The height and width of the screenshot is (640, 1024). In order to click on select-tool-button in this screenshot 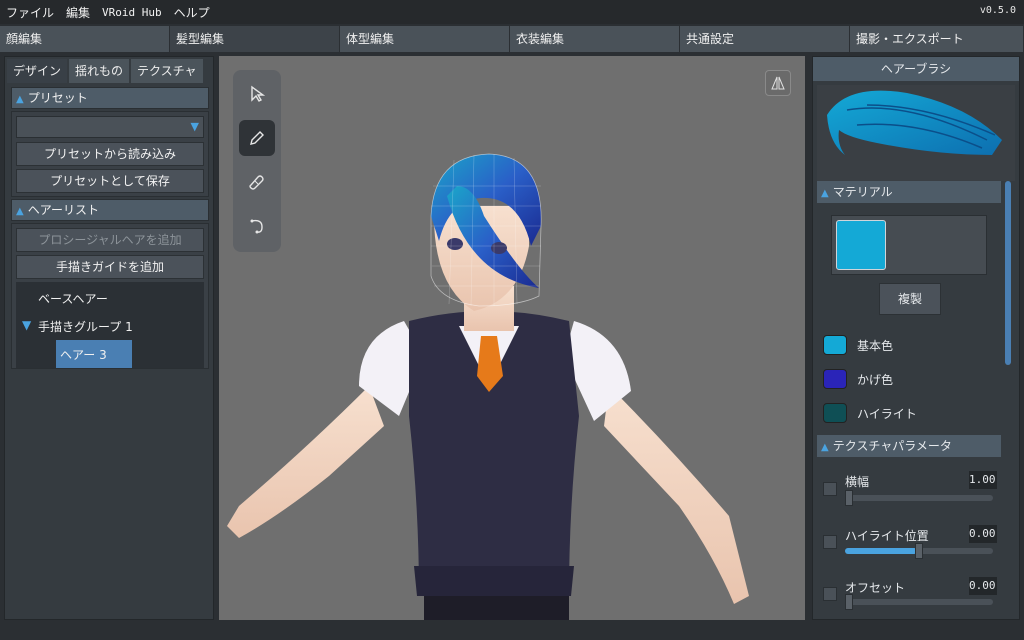, I will do `click(257, 94)`.